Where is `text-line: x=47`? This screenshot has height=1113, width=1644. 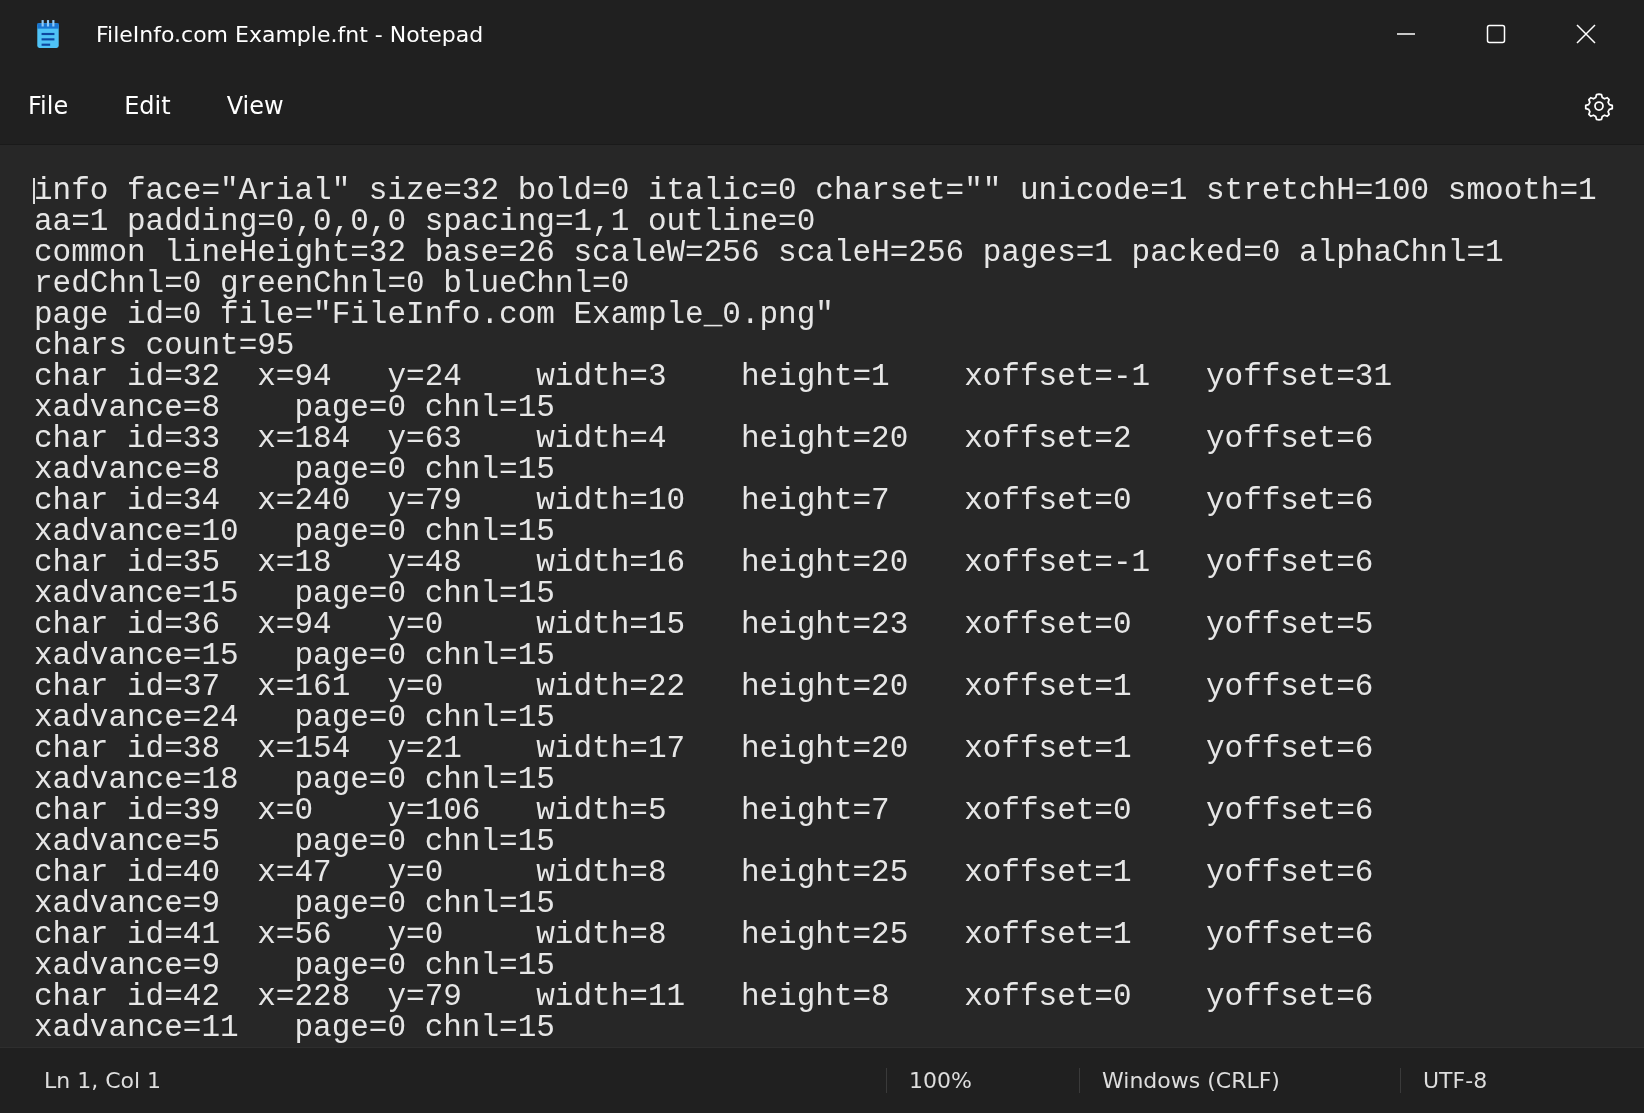 text-line: x=47 is located at coordinates (294, 872).